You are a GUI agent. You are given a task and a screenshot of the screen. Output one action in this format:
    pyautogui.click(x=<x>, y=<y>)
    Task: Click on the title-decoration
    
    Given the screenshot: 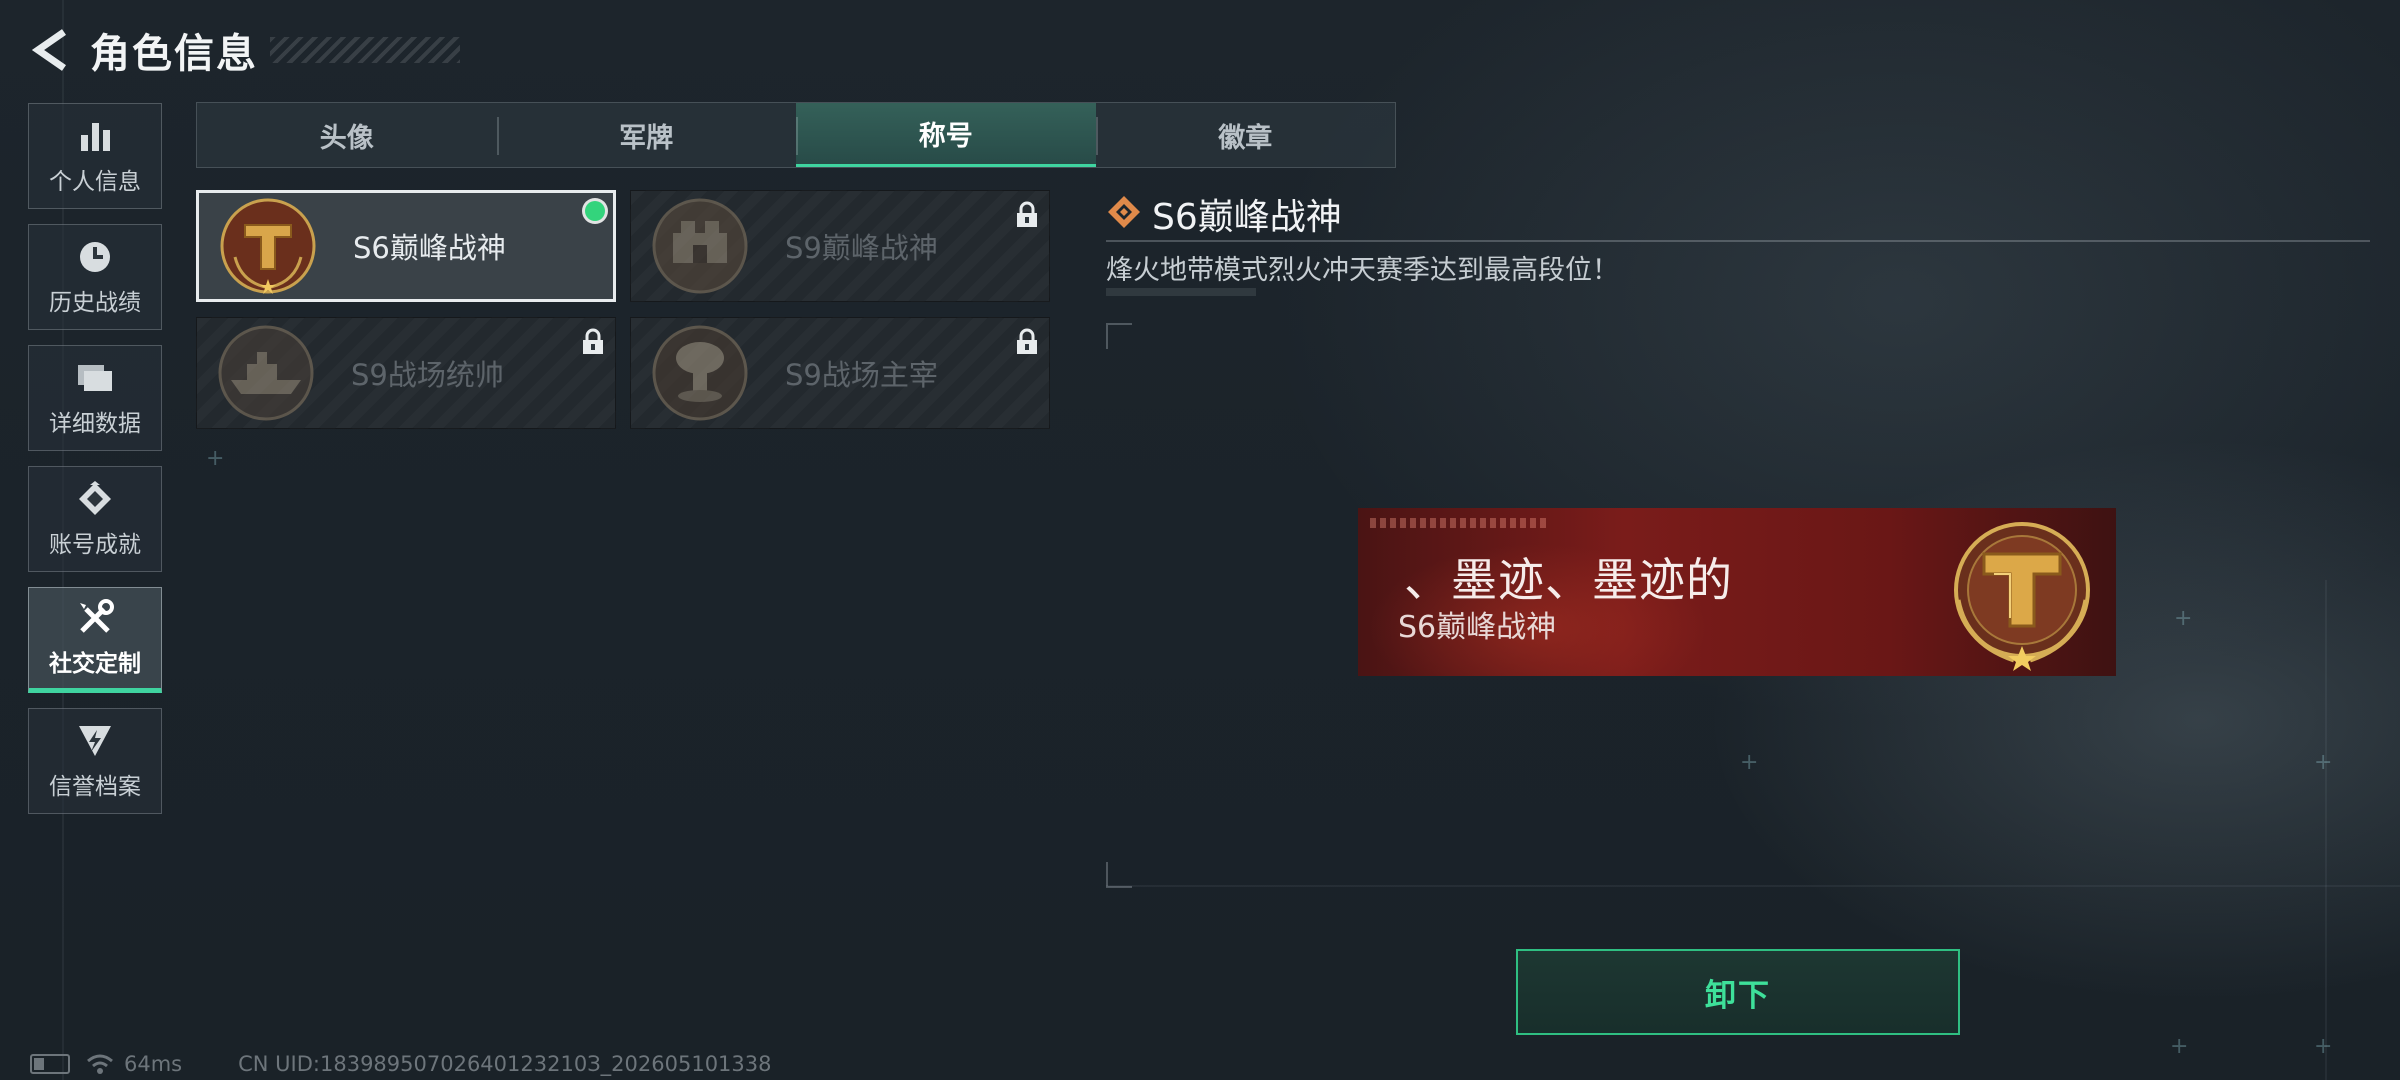 What is the action you would take?
    pyautogui.click(x=365, y=50)
    